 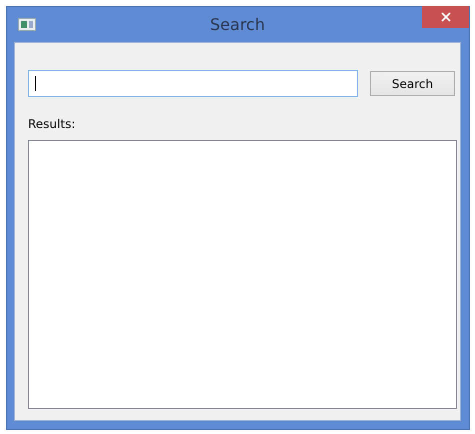 I want to click on close-icon, so click(x=445, y=17).